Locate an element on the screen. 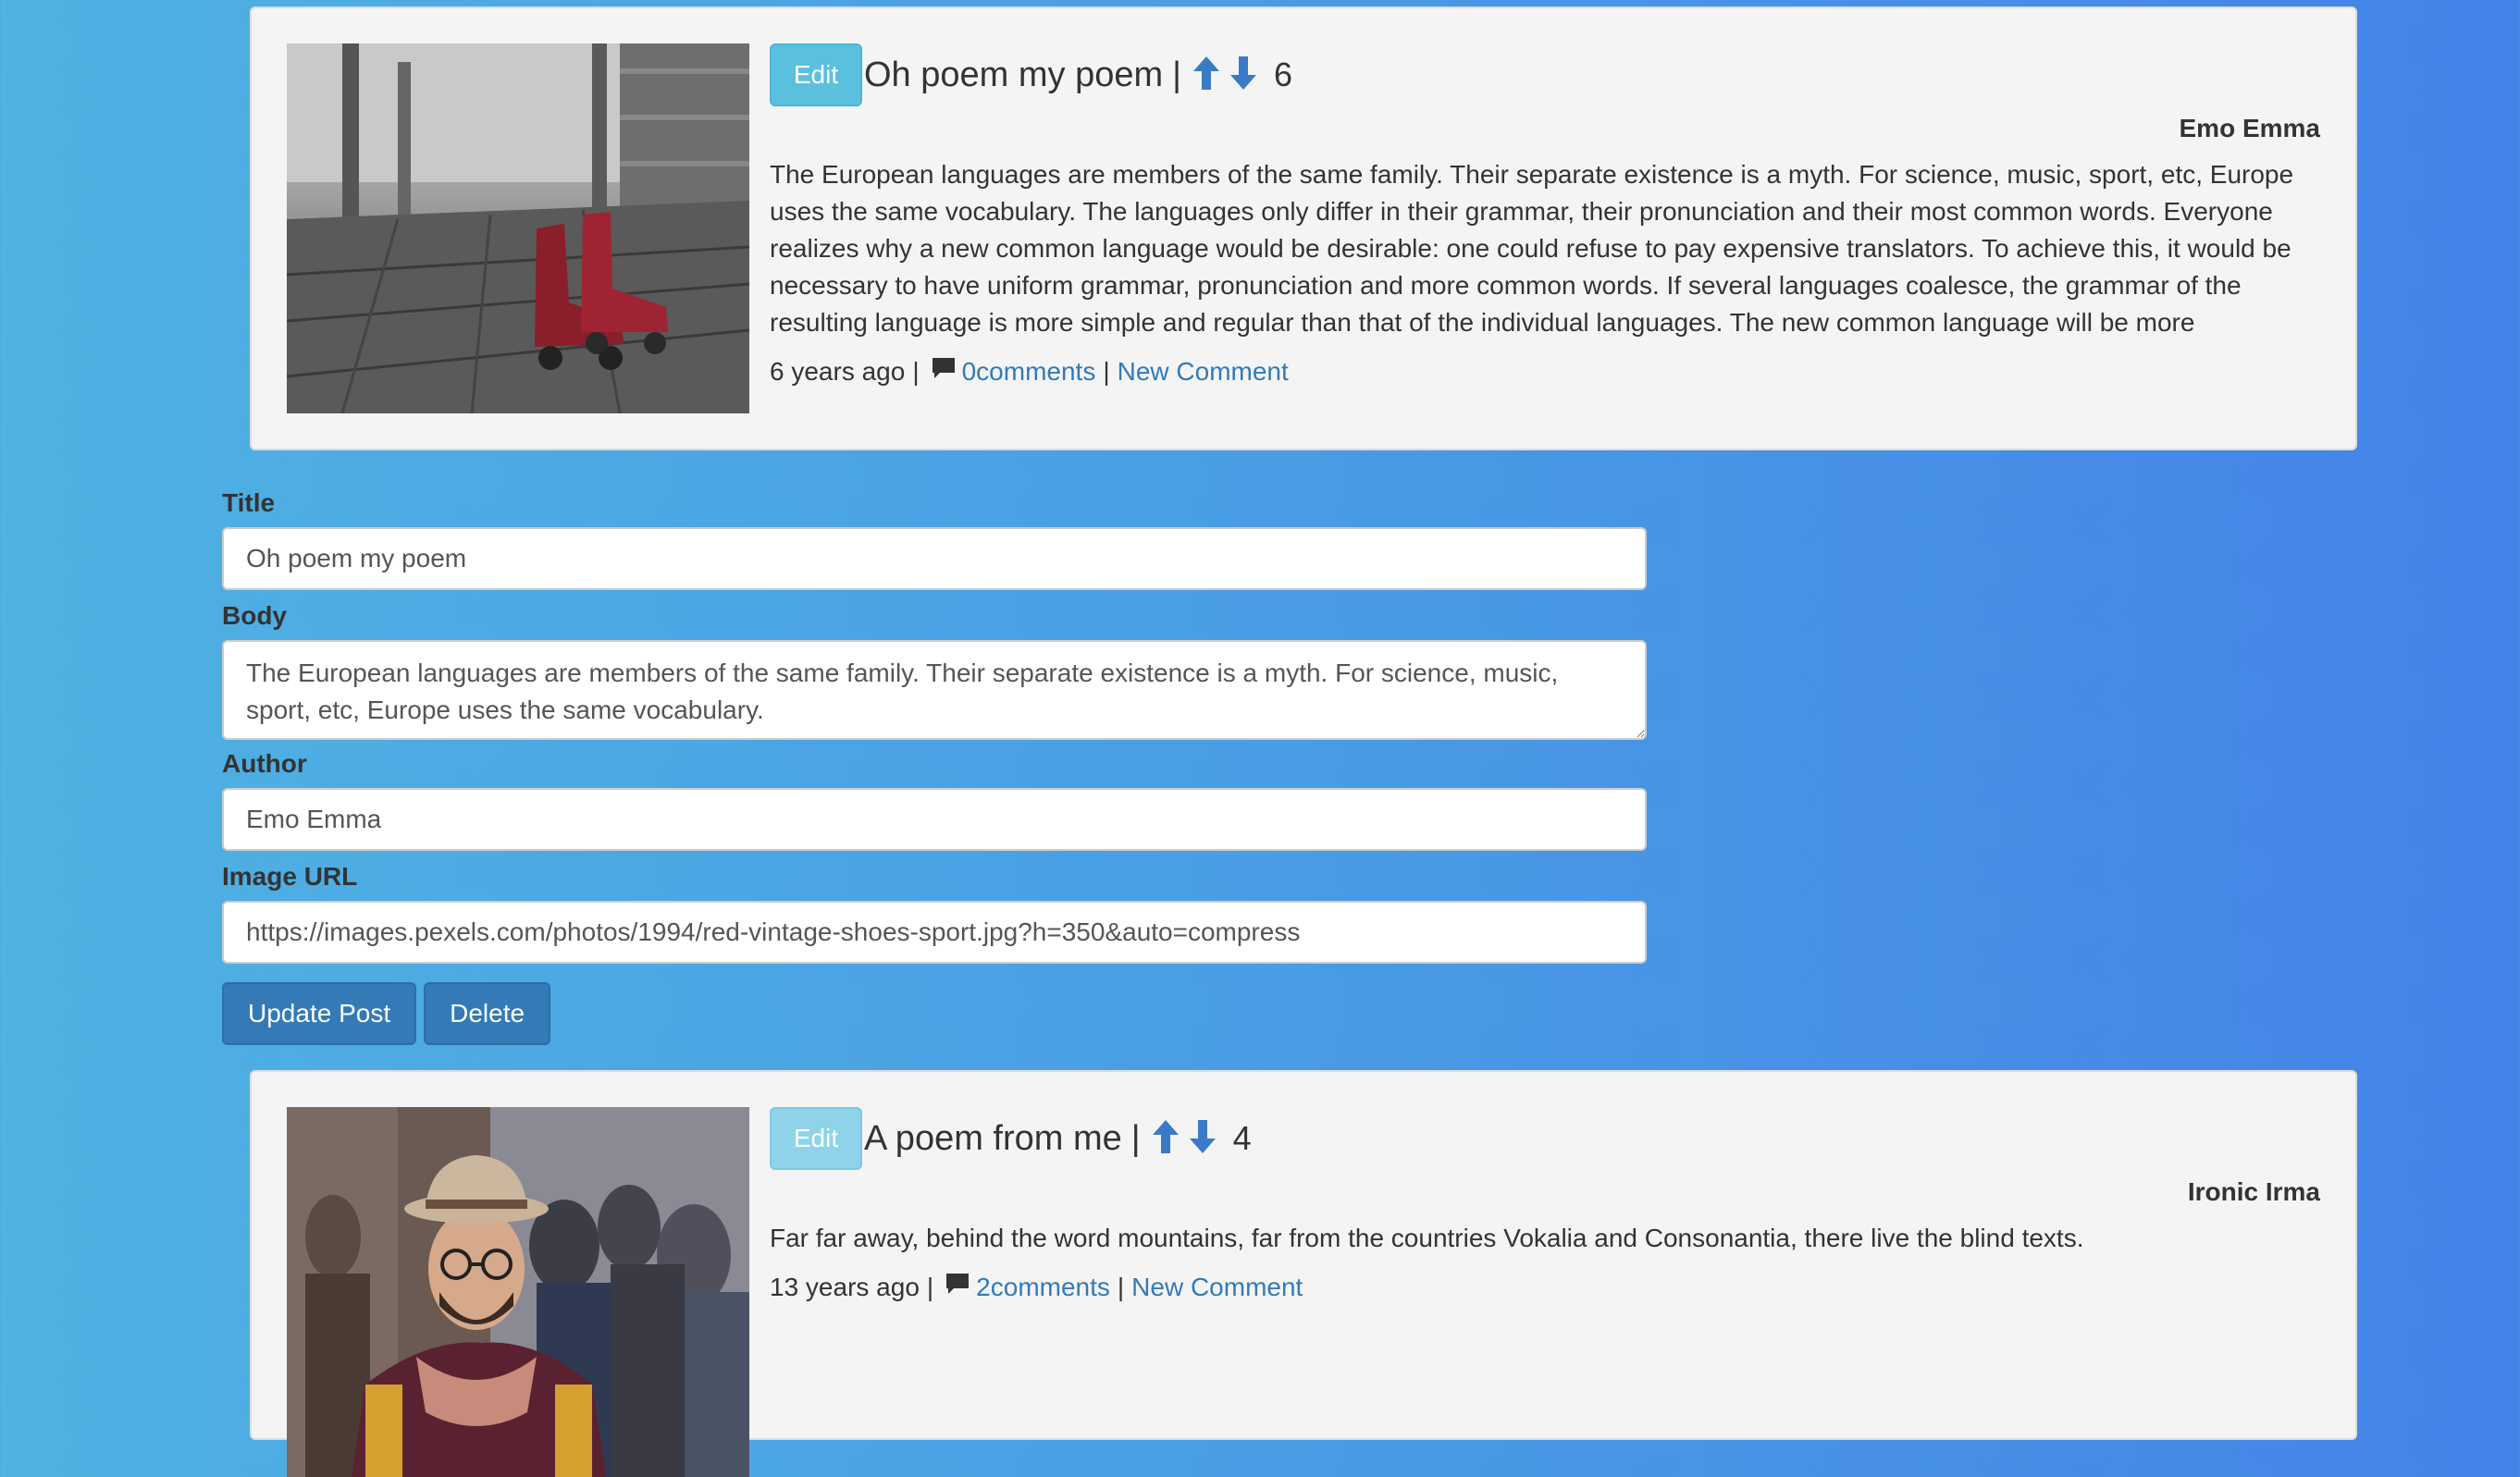 This screenshot has width=2520, height=1477. post-time: 13 years ago is located at coordinates (845, 1286).